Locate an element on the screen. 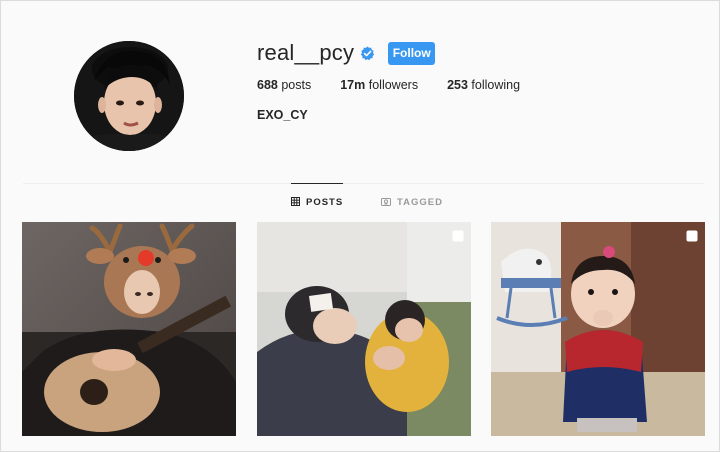 This screenshot has height=452, width=720. following-label: following is located at coordinates (496, 85).